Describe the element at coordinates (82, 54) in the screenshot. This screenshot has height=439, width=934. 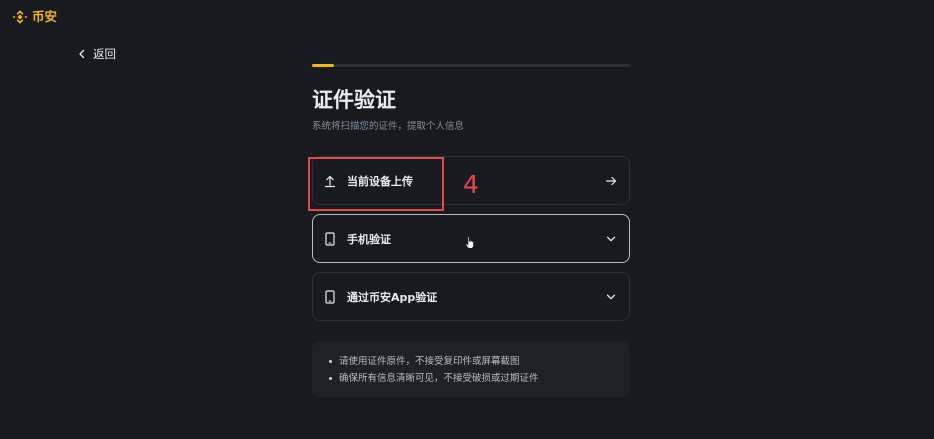
I see `chevron-left-icon` at that location.